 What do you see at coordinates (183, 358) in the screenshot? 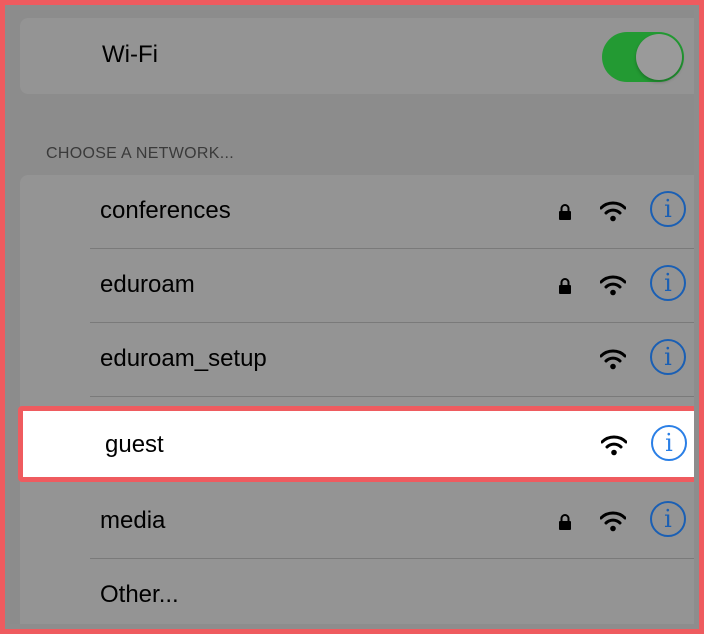
I see `network-name: eduroam_setup` at bounding box center [183, 358].